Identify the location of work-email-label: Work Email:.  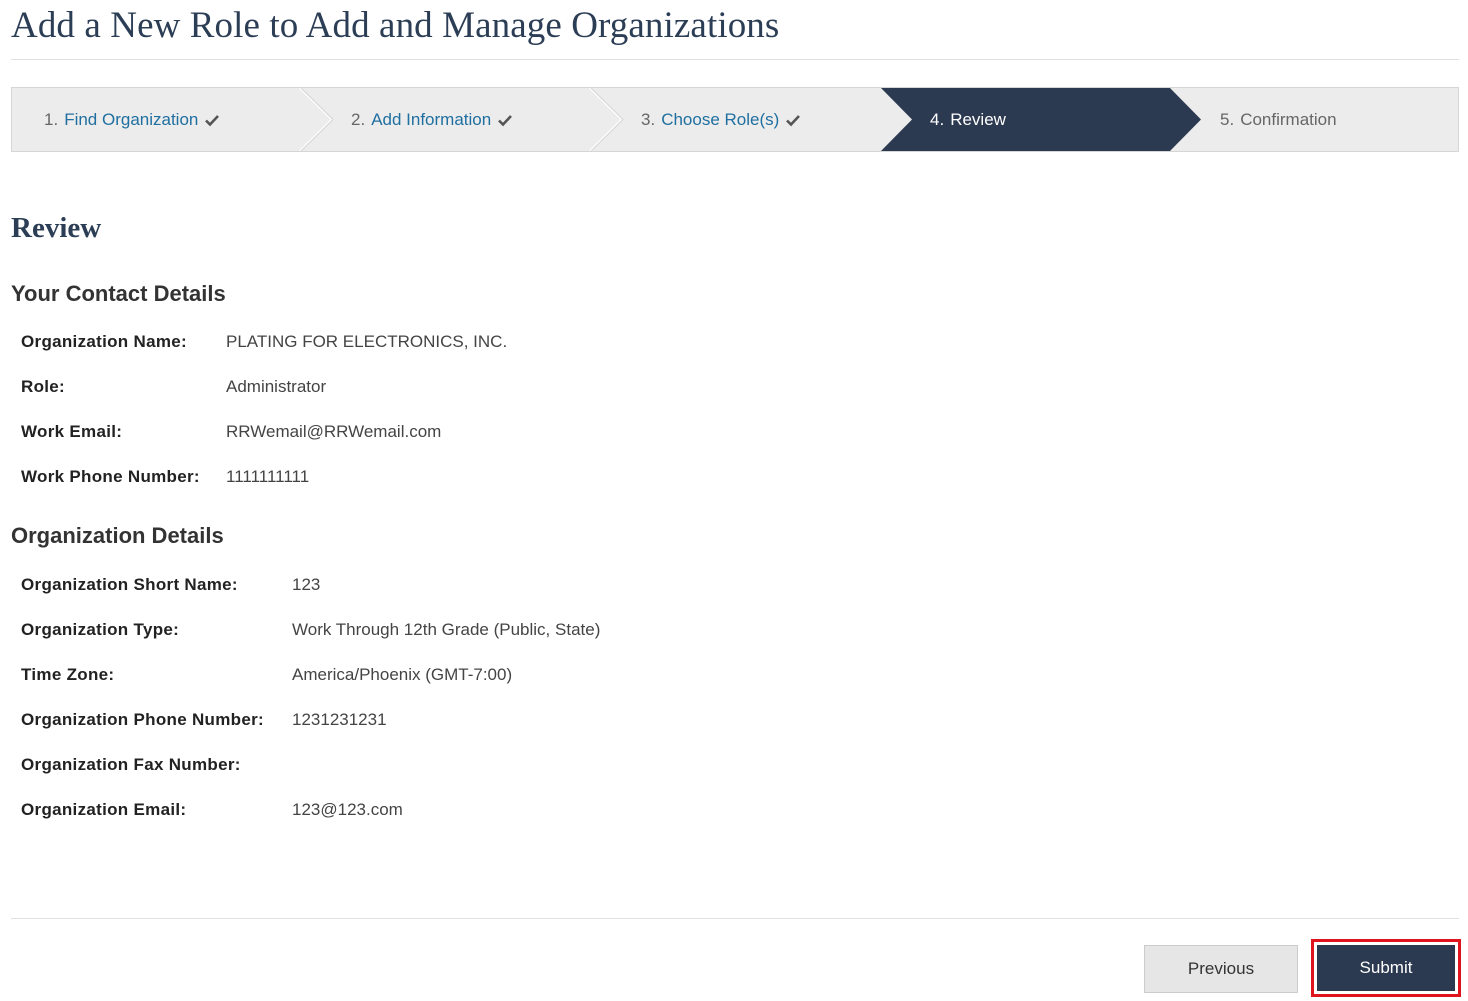
(72, 431).